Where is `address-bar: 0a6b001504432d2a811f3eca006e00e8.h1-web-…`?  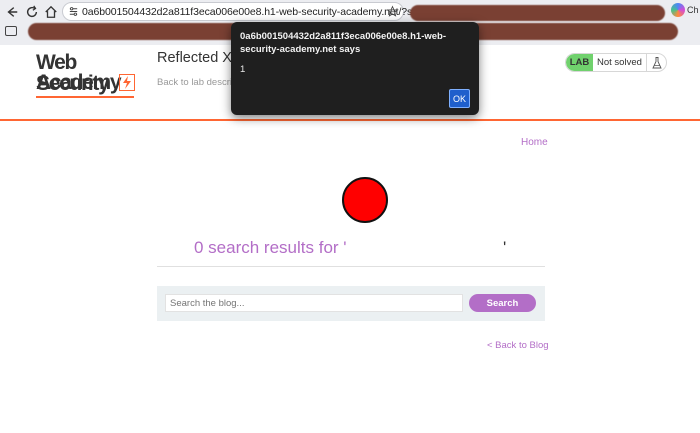 address-bar: 0a6b001504432d2a811f3eca006e00e8.h1-web-… is located at coordinates (257, 11).